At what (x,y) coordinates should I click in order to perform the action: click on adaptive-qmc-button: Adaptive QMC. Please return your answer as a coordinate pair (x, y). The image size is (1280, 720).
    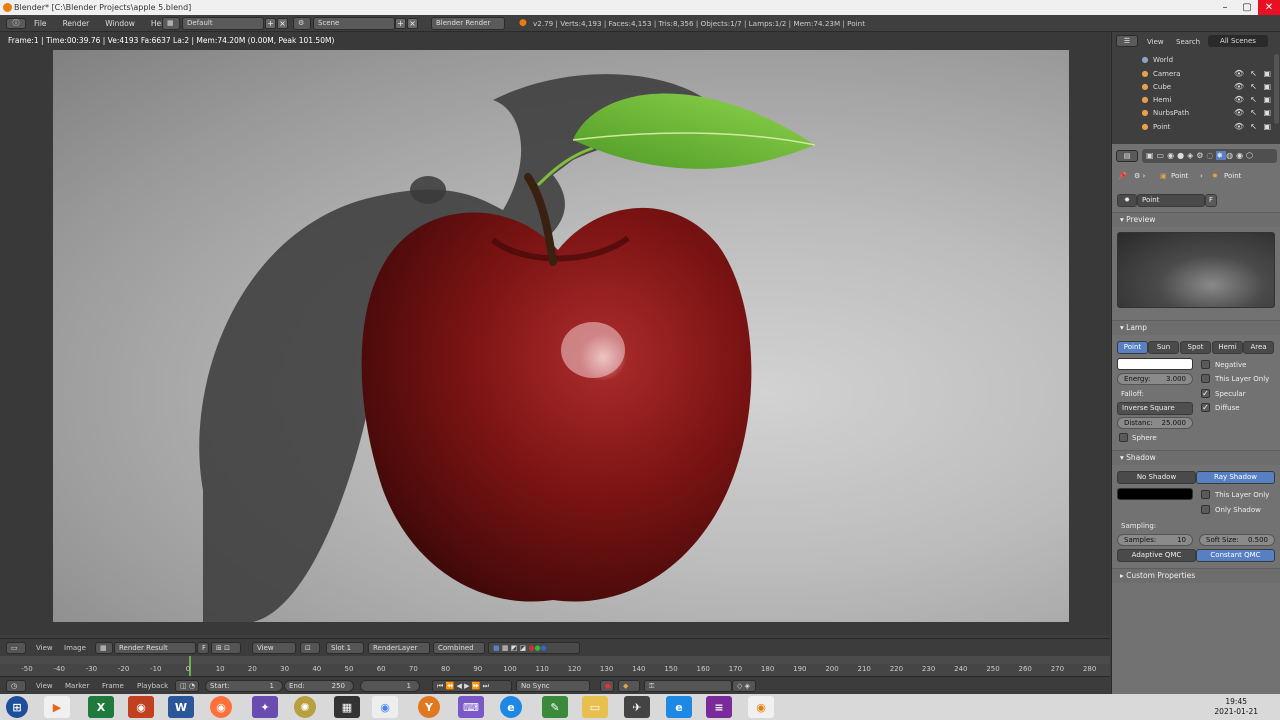
    Looking at the image, I should click on (1156, 555).